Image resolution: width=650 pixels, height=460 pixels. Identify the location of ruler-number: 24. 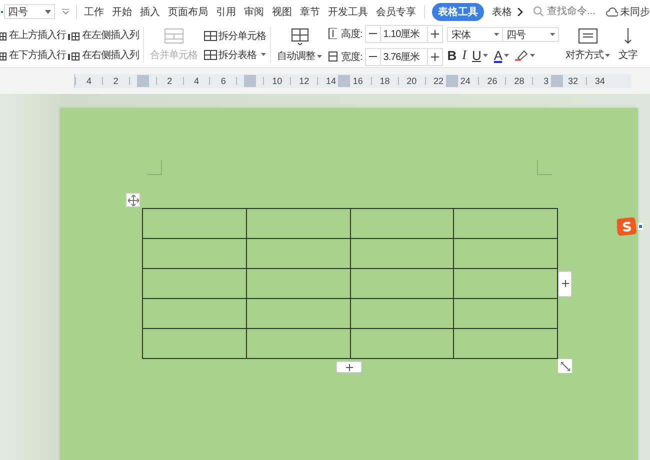
(465, 81).